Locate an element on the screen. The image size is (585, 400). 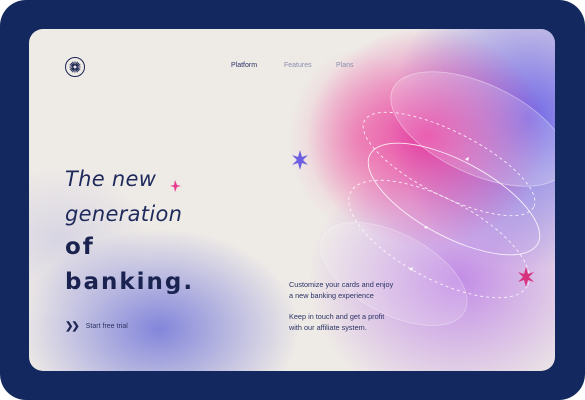
start-free-trial-button: ❯❯ Start free trial is located at coordinates (96, 326).